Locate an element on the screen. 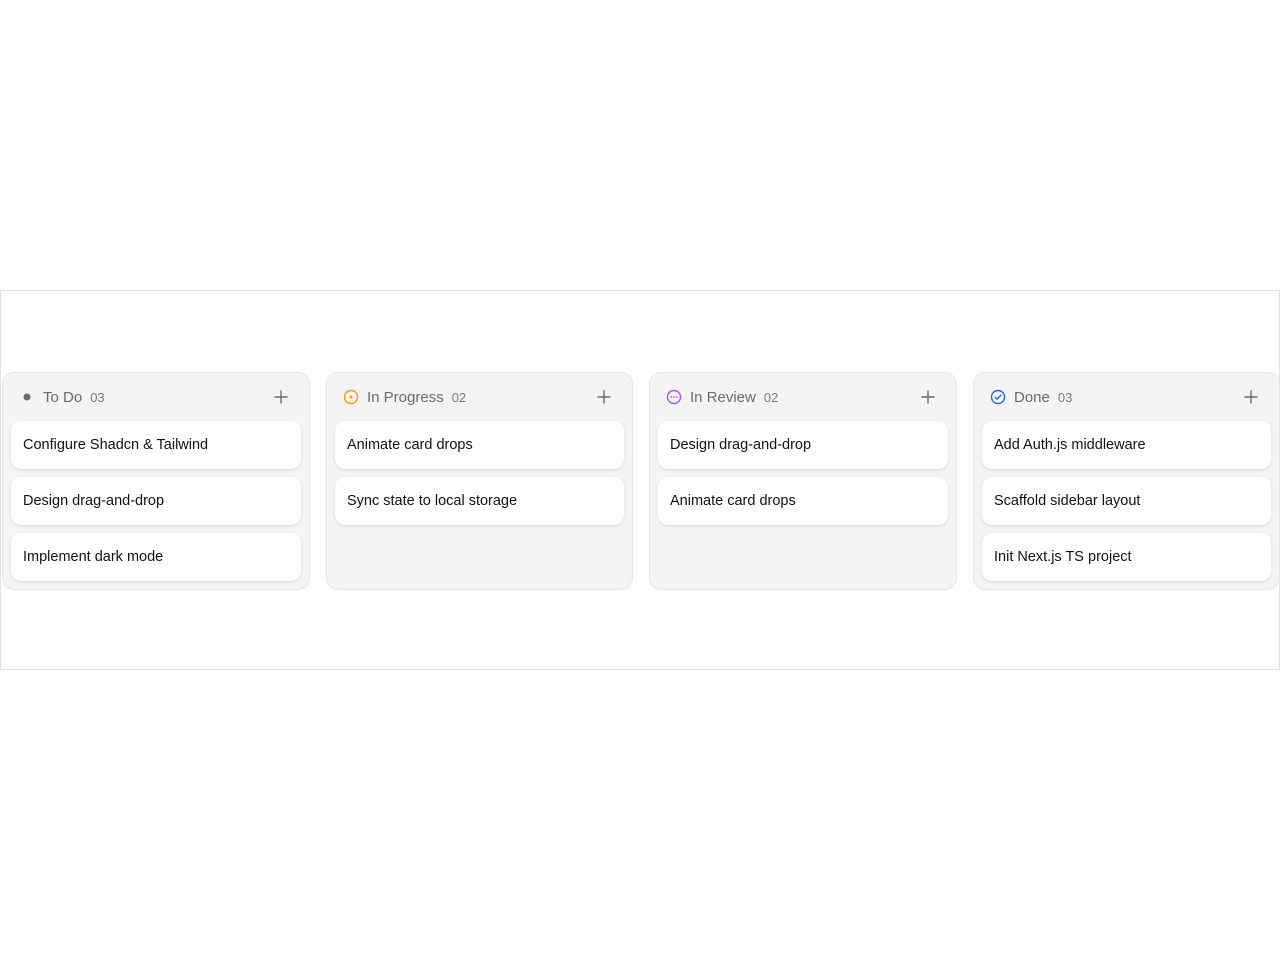 This screenshot has width=1280, height=960. column-header: To Do 03 is located at coordinates (156, 397).